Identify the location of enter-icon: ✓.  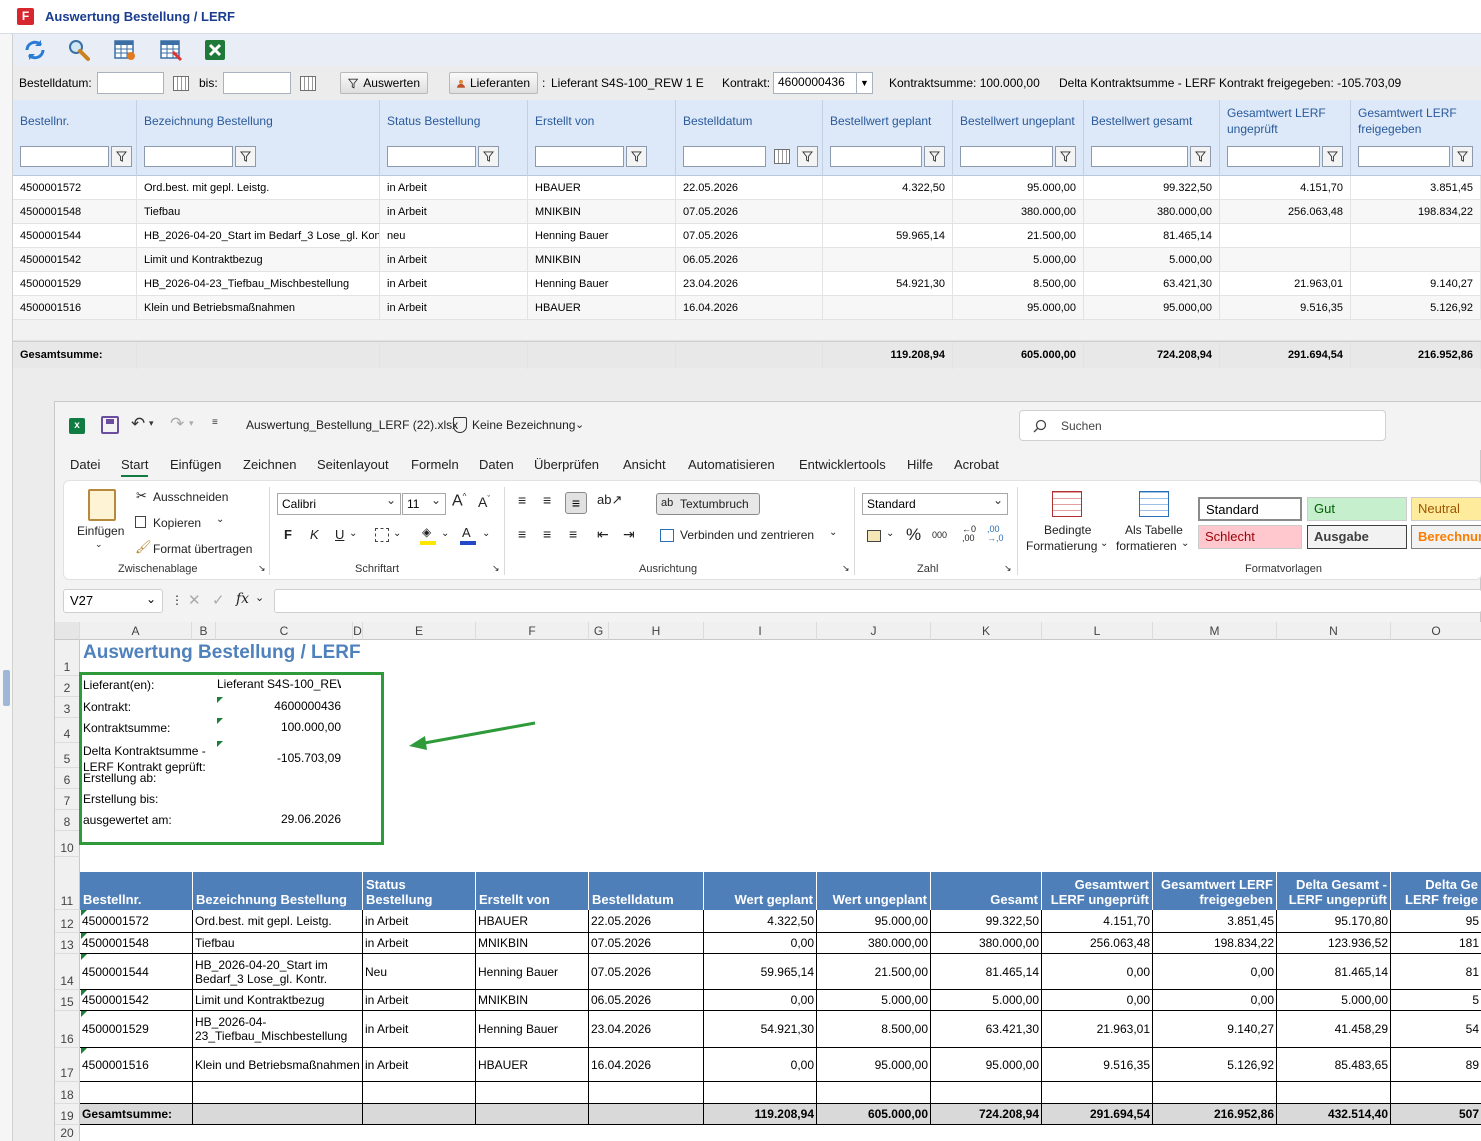
(218, 600).